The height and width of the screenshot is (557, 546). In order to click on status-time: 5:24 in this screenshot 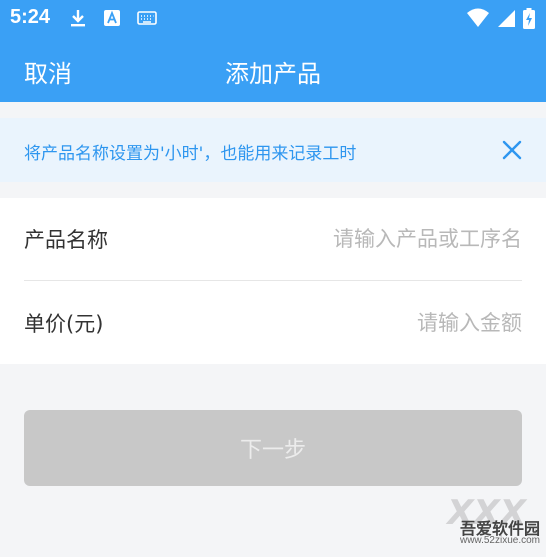, I will do `click(30, 17)`.